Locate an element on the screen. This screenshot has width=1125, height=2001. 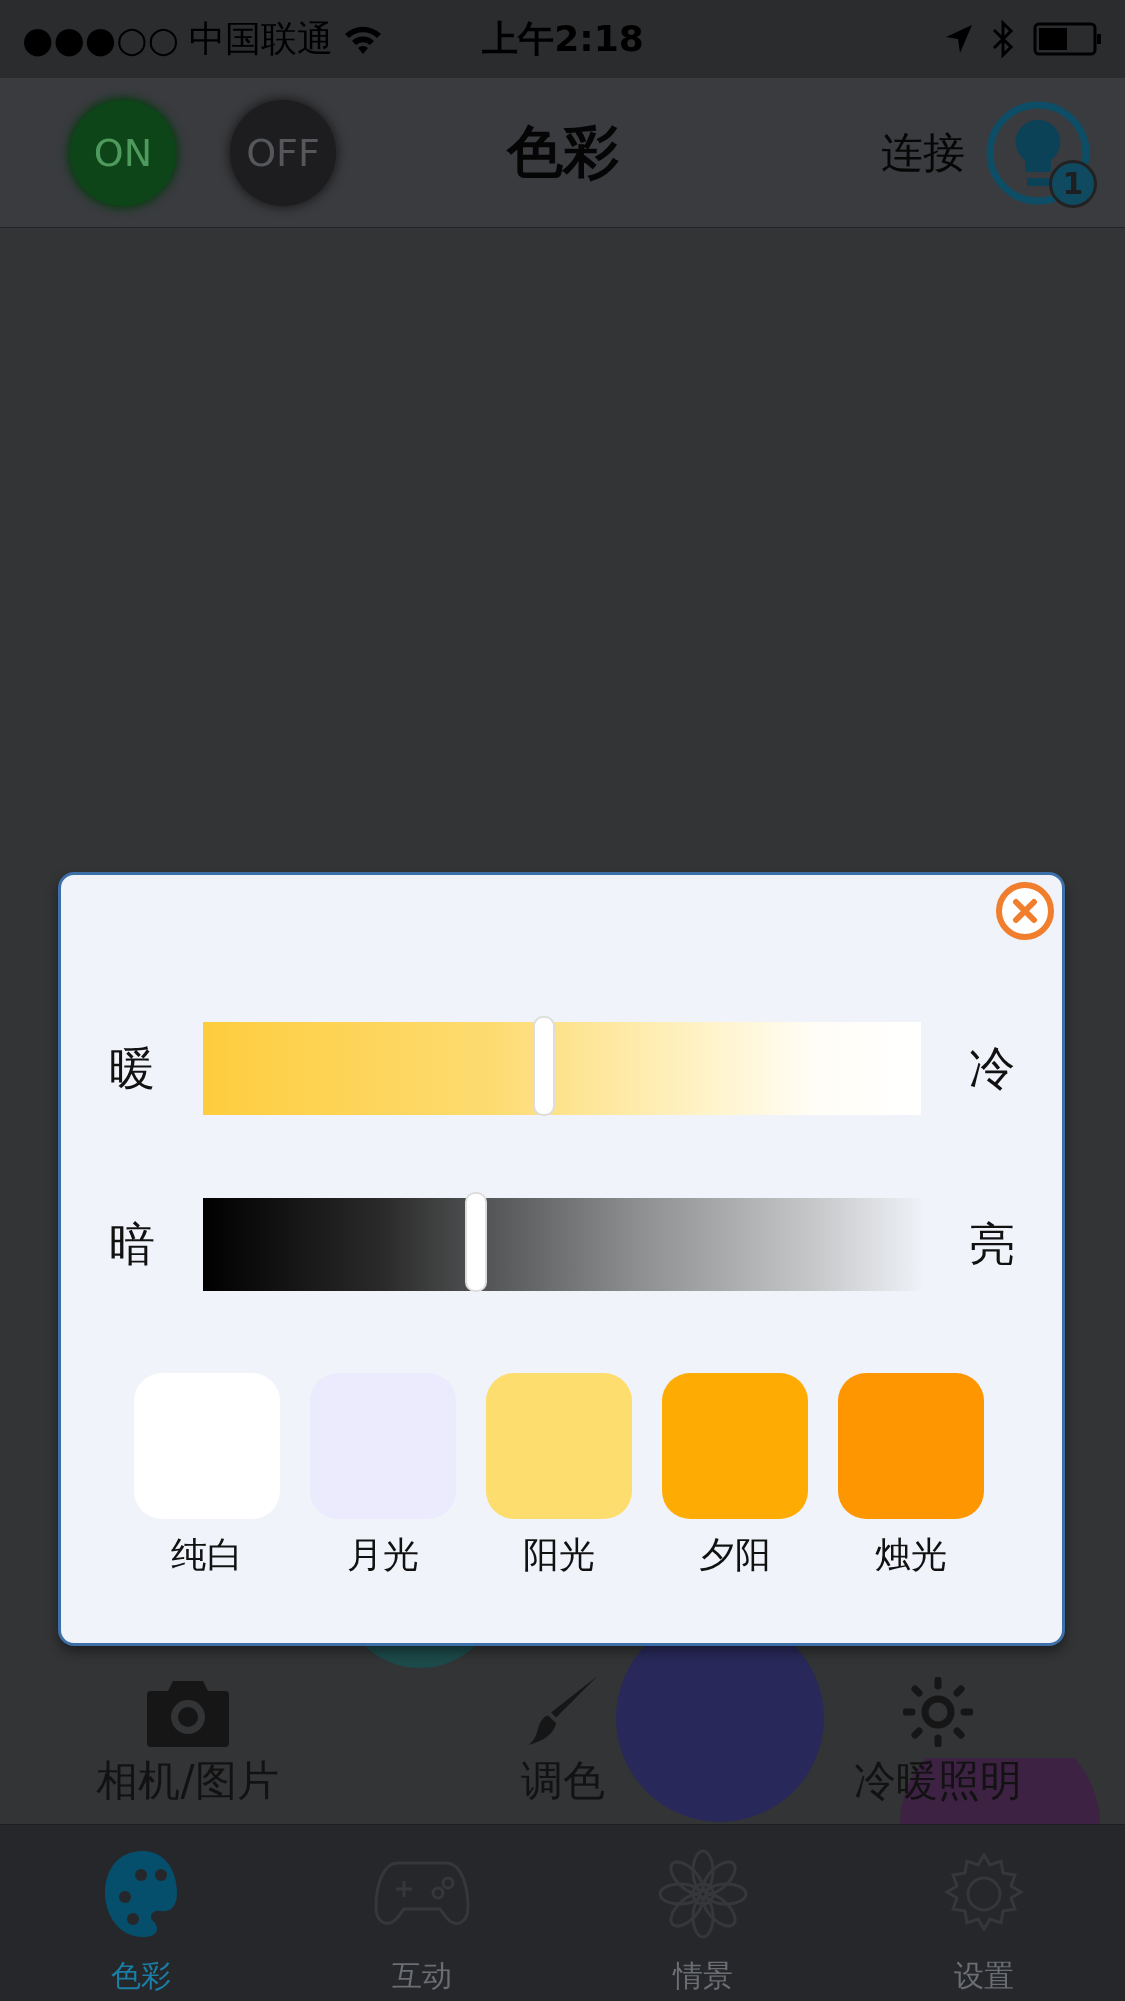
palette-icon is located at coordinates (140, 1894).